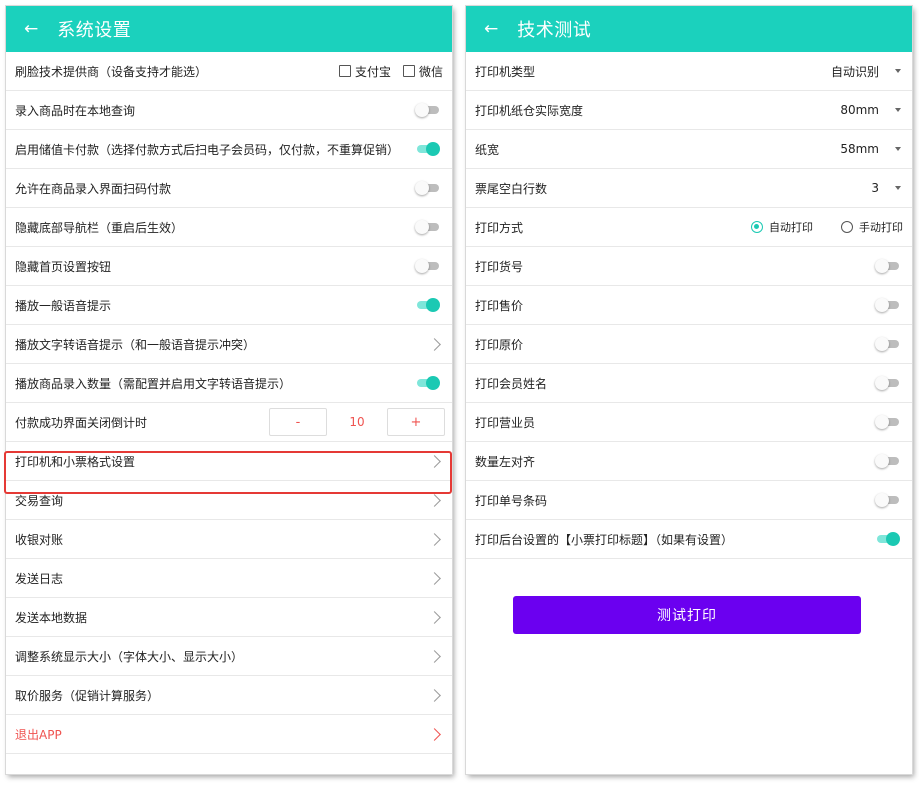 The height and width of the screenshot is (791, 919). Describe the element at coordinates (689, 266) in the screenshot. I see `print-sku-row: 打印货号` at that location.